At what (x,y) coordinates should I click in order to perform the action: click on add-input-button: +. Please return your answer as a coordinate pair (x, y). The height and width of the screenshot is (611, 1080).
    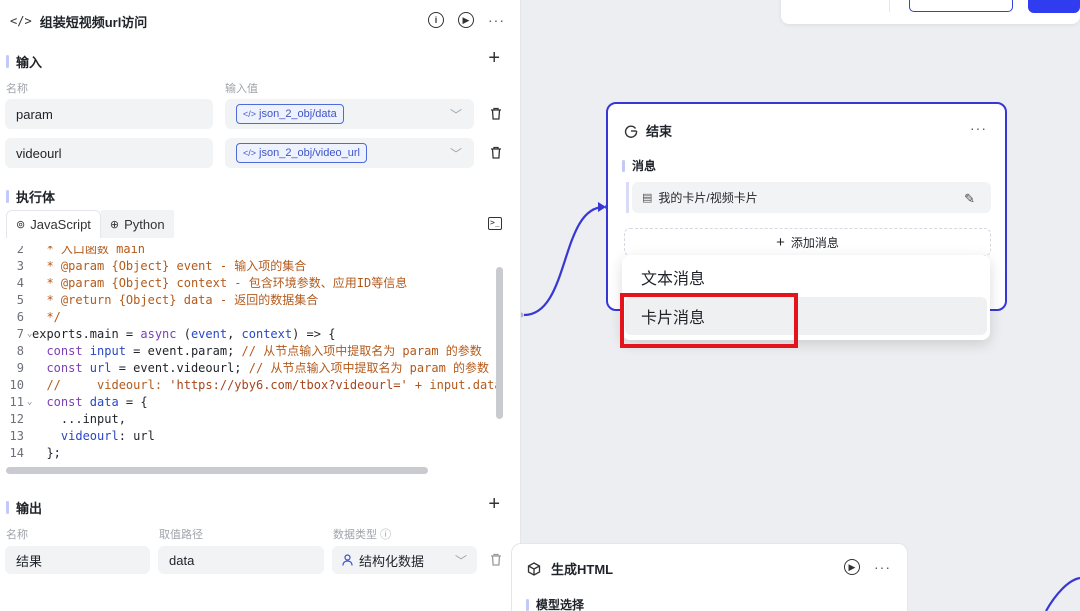
    Looking at the image, I should click on (494, 58).